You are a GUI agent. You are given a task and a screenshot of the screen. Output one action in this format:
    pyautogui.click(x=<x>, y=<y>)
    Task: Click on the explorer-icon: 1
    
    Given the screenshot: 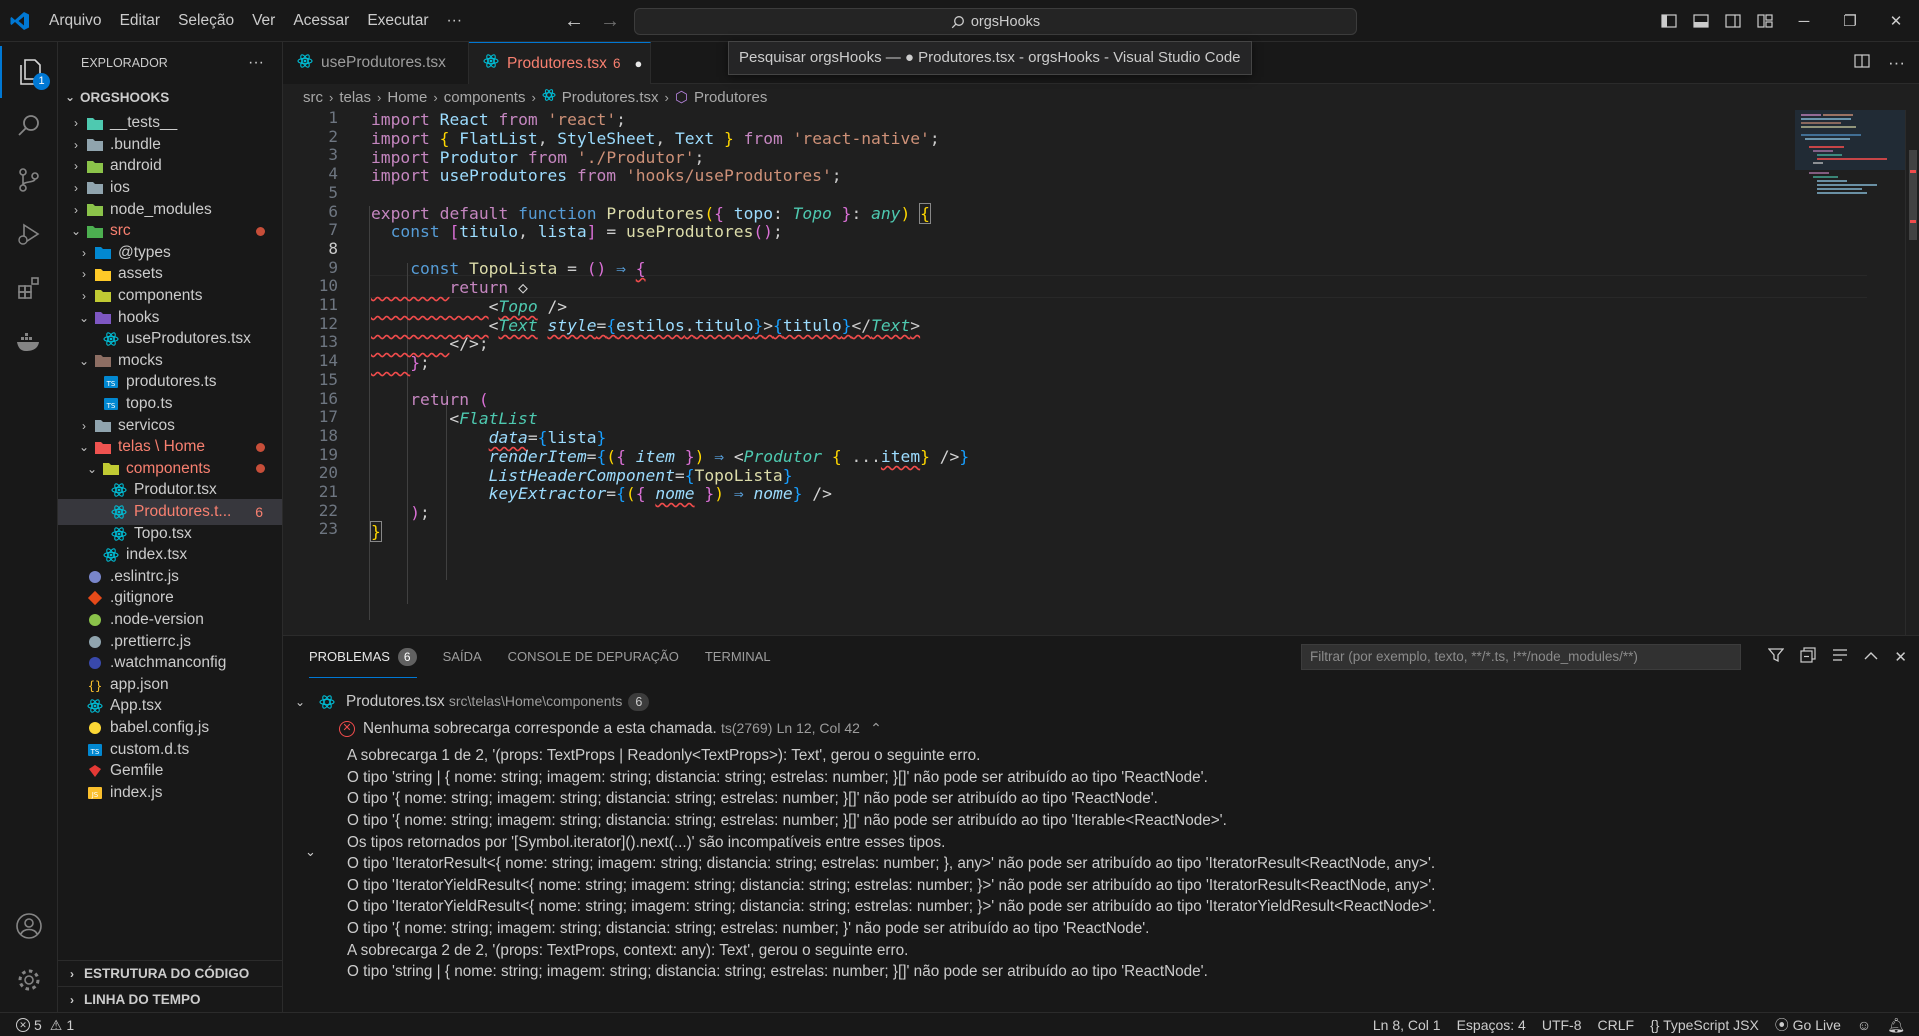 What is the action you would take?
    pyautogui.click(x=29, y=72)
    